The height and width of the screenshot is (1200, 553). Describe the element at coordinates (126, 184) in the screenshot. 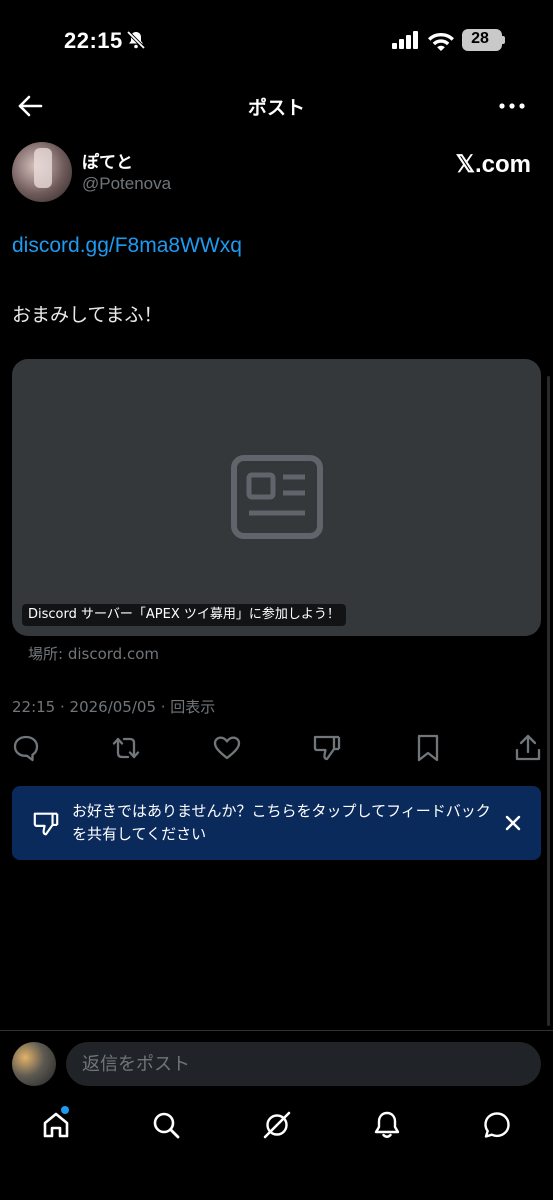

I see `author-handle: @Potenova` at that location.